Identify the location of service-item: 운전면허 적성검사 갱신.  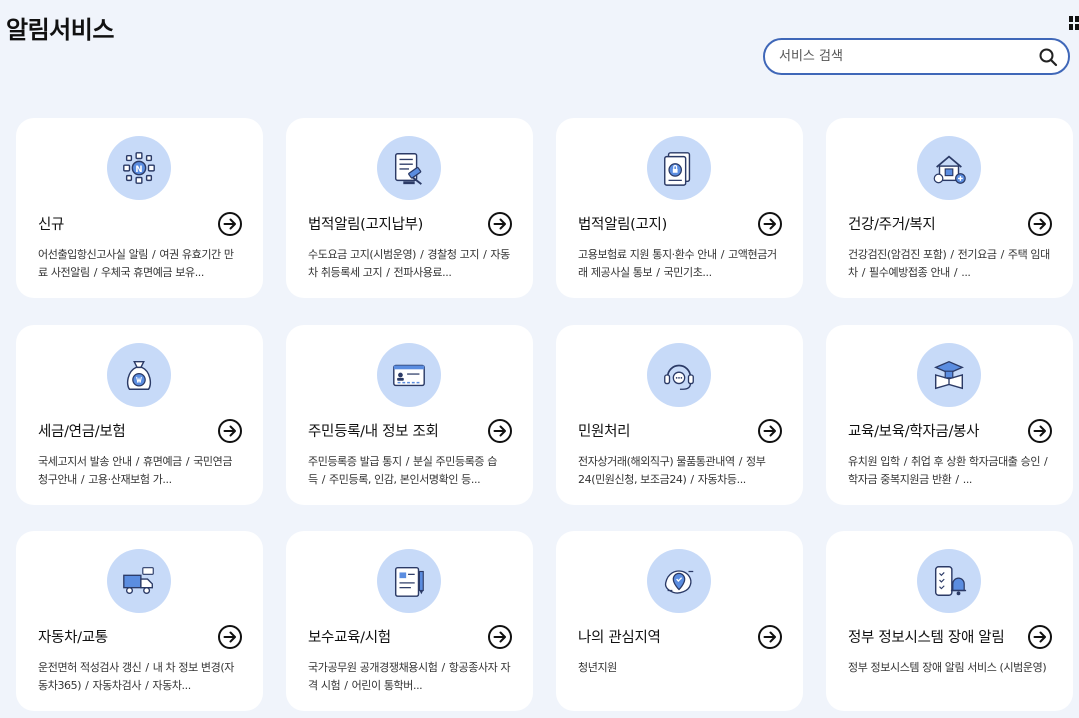
(90, 667).